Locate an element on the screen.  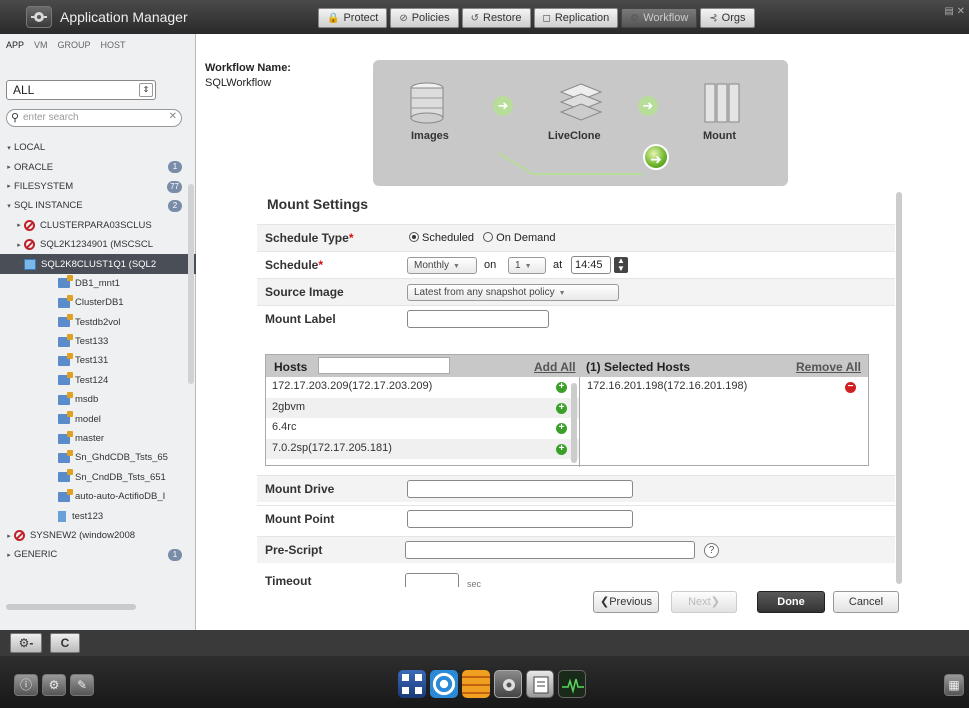
tree-item: Test124 is located at coordinates (98, 380).